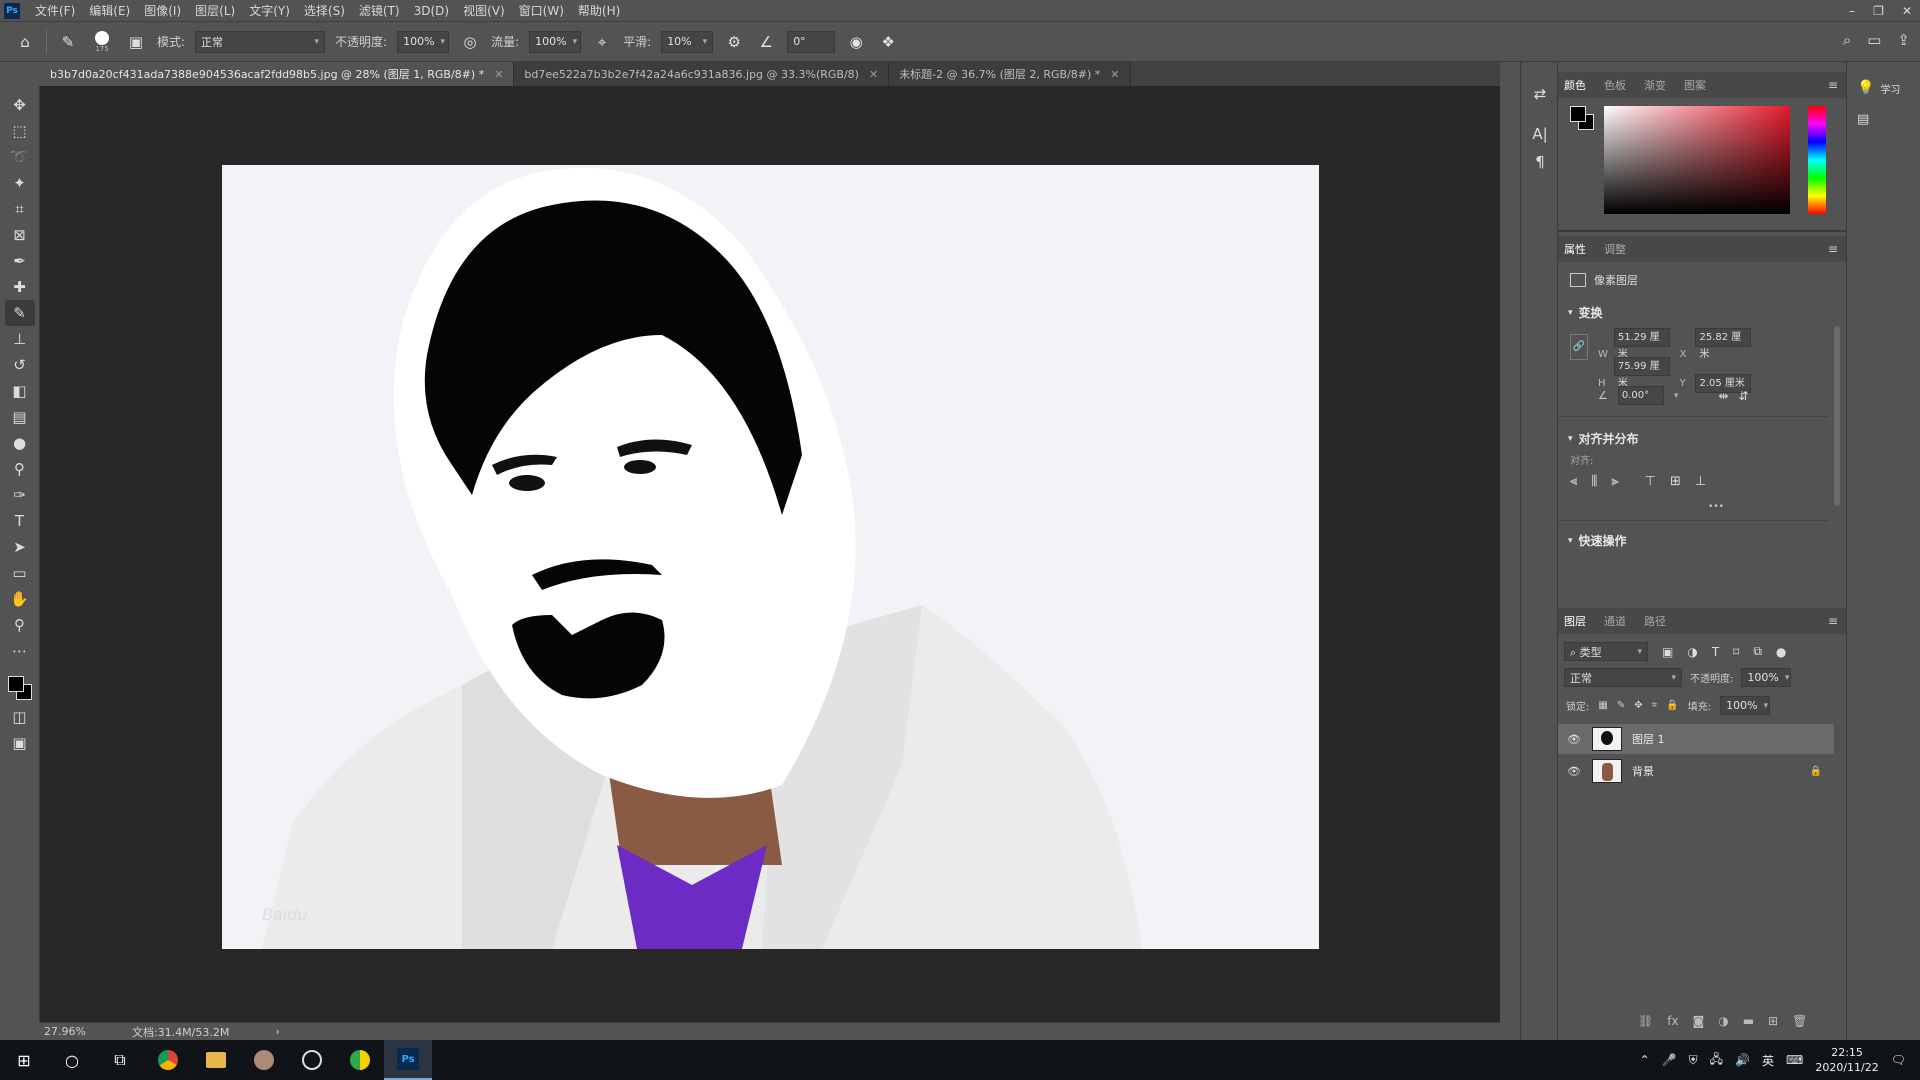  I want to click on tray-chevron-icon: ⌃, so click(1645, 1060).